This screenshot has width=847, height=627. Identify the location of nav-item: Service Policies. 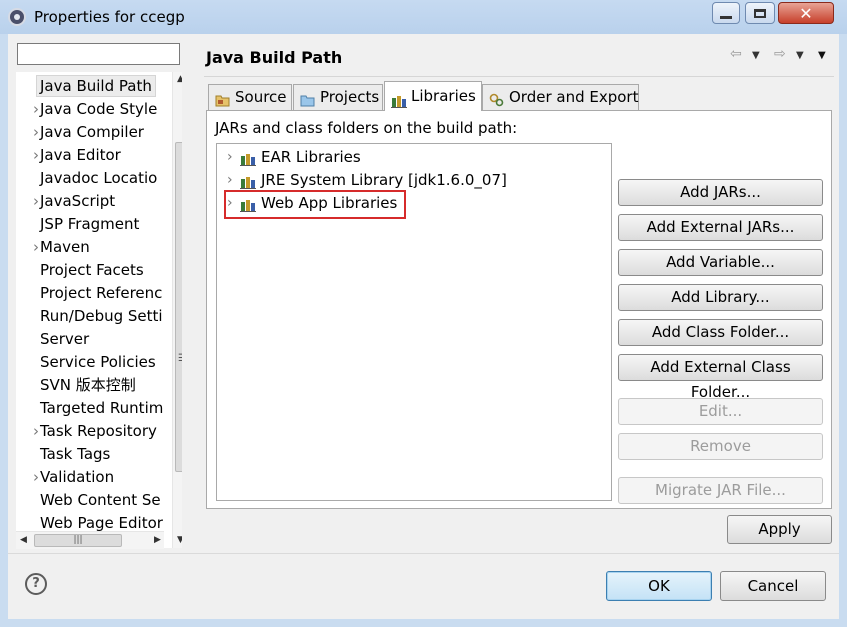
(94, 362).